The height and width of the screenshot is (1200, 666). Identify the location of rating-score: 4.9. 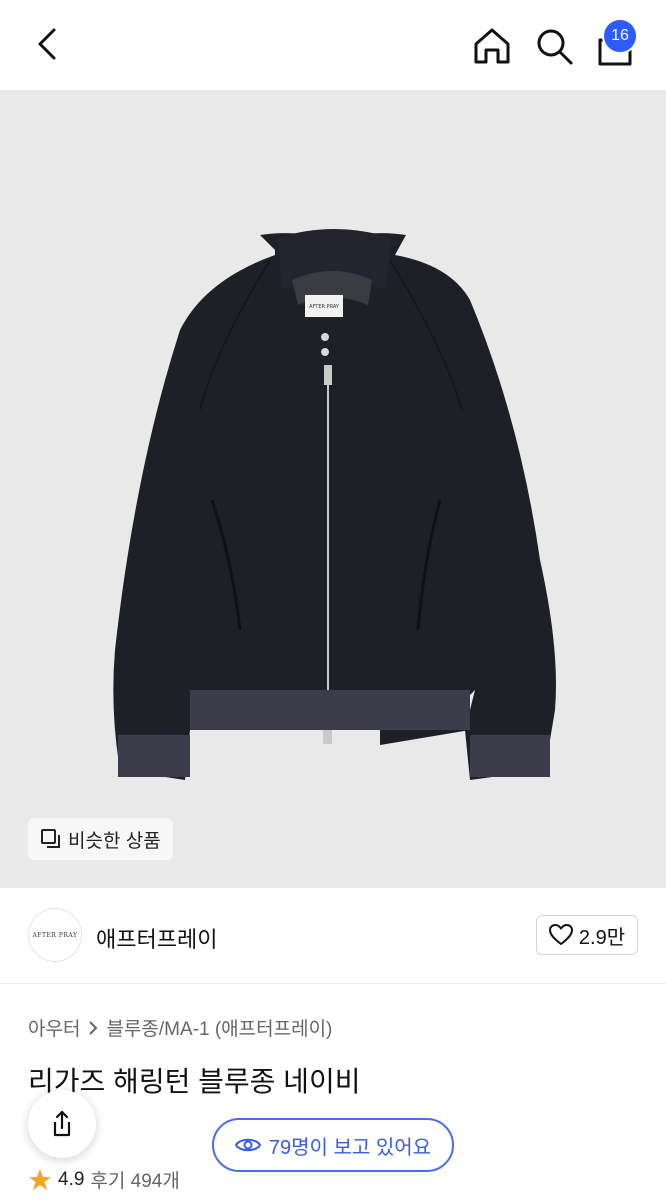
(71, 1179).